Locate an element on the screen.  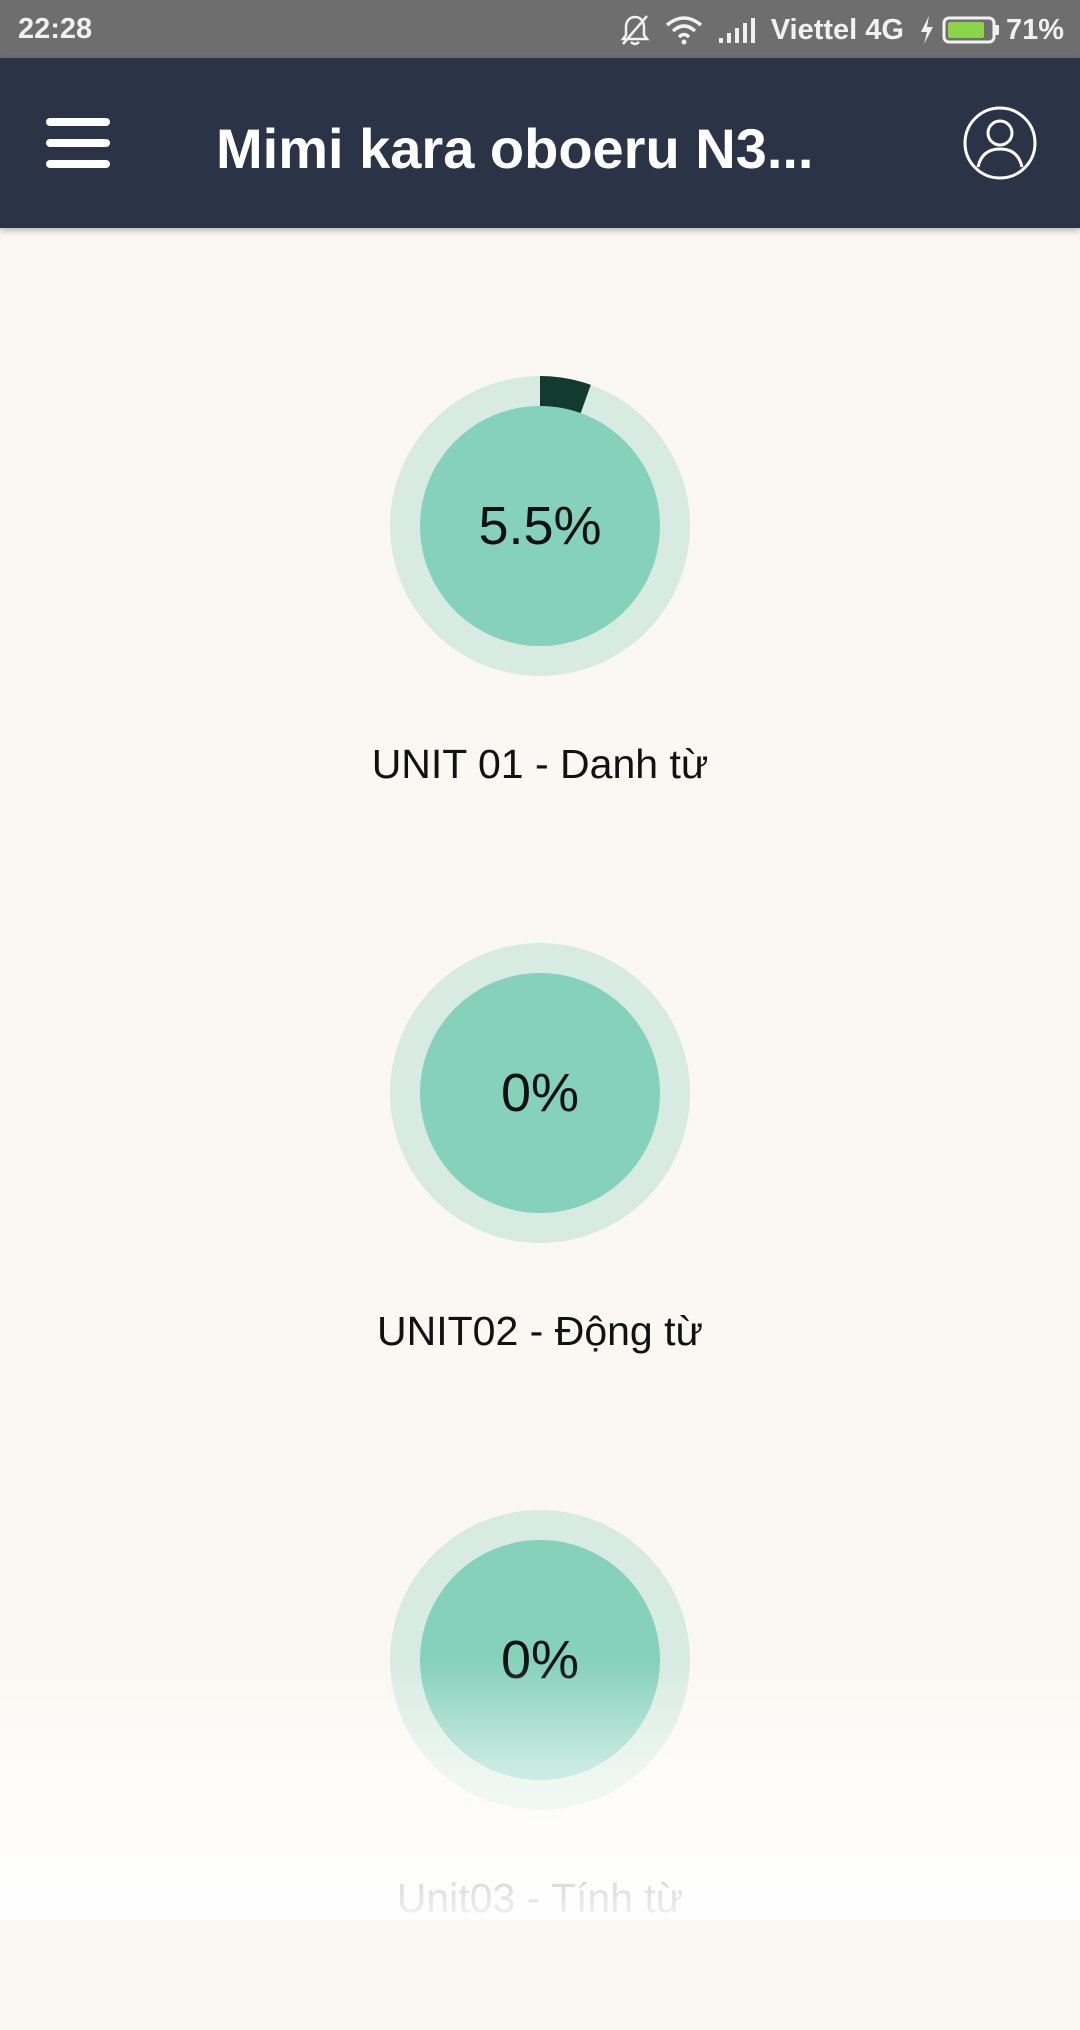
hamburger-menu-icon is located at coordinates (79, 143).